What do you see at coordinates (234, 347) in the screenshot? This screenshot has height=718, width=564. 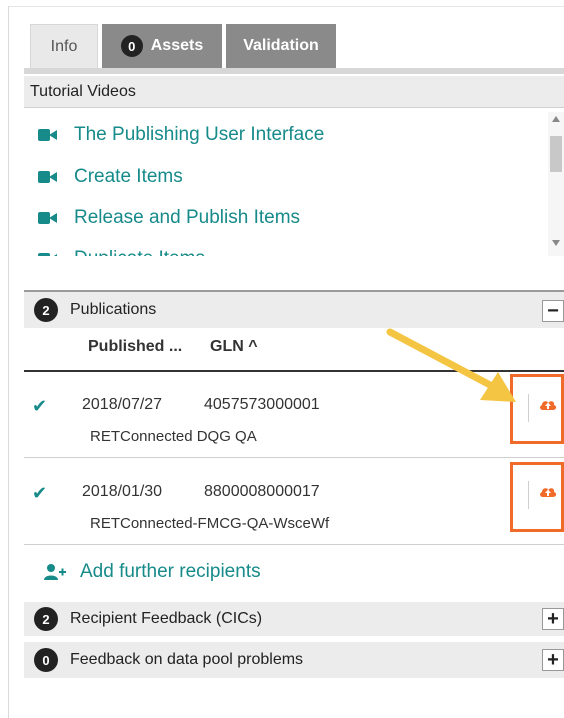 I see `column-header-gln: GLN ^` at bounding box center [234, 347].